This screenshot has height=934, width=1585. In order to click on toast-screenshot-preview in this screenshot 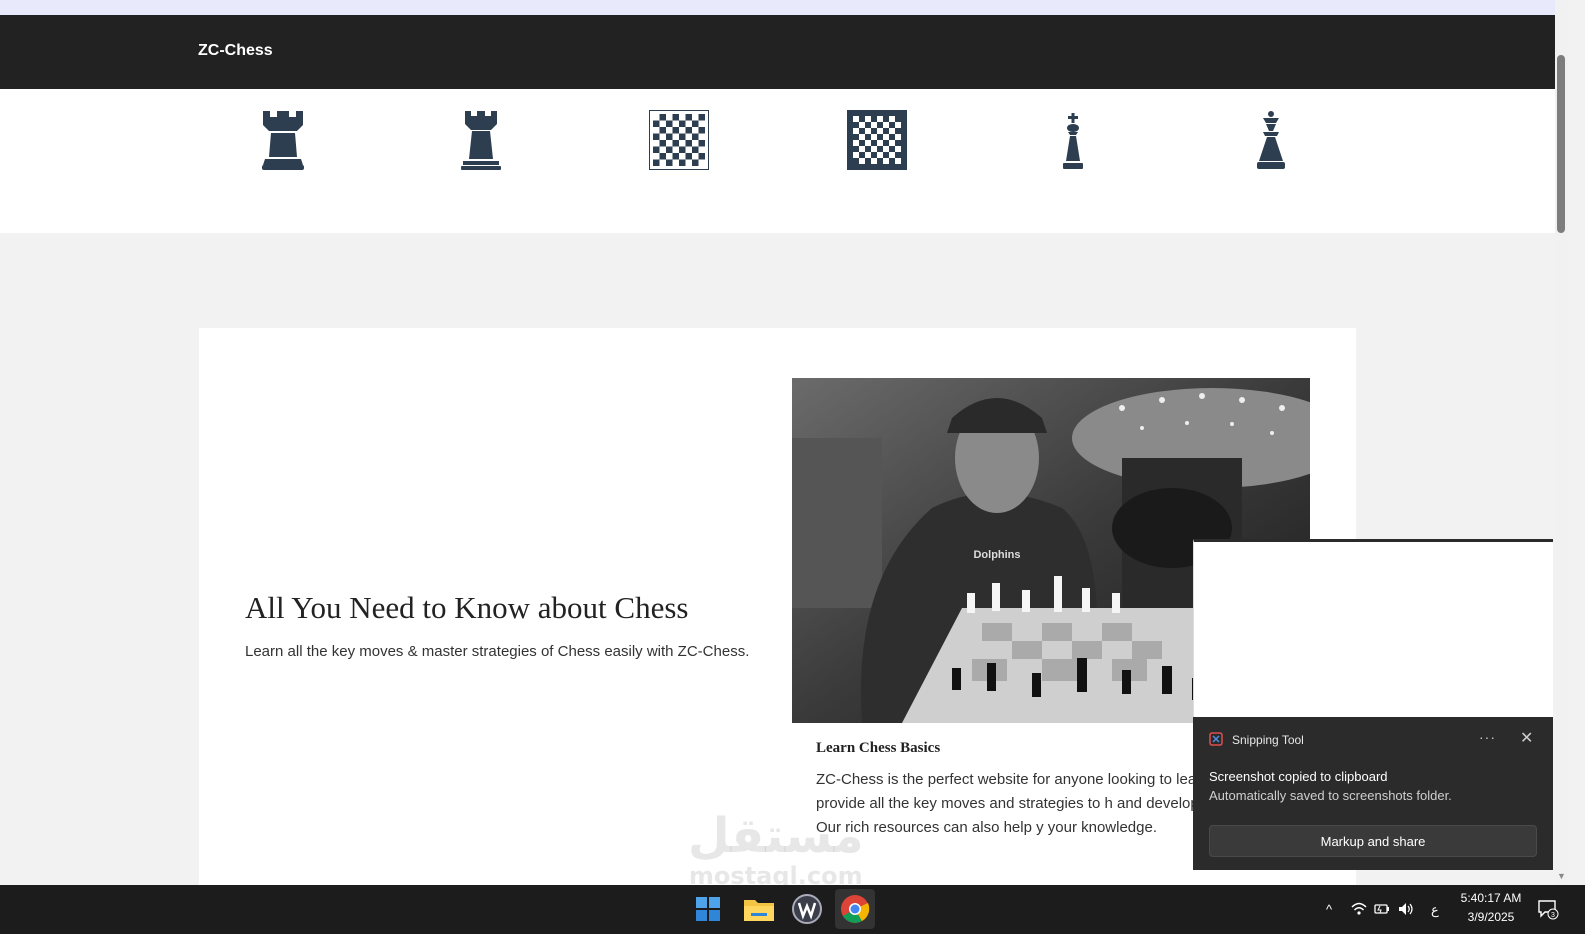, I will do `click(1373, 628)`.